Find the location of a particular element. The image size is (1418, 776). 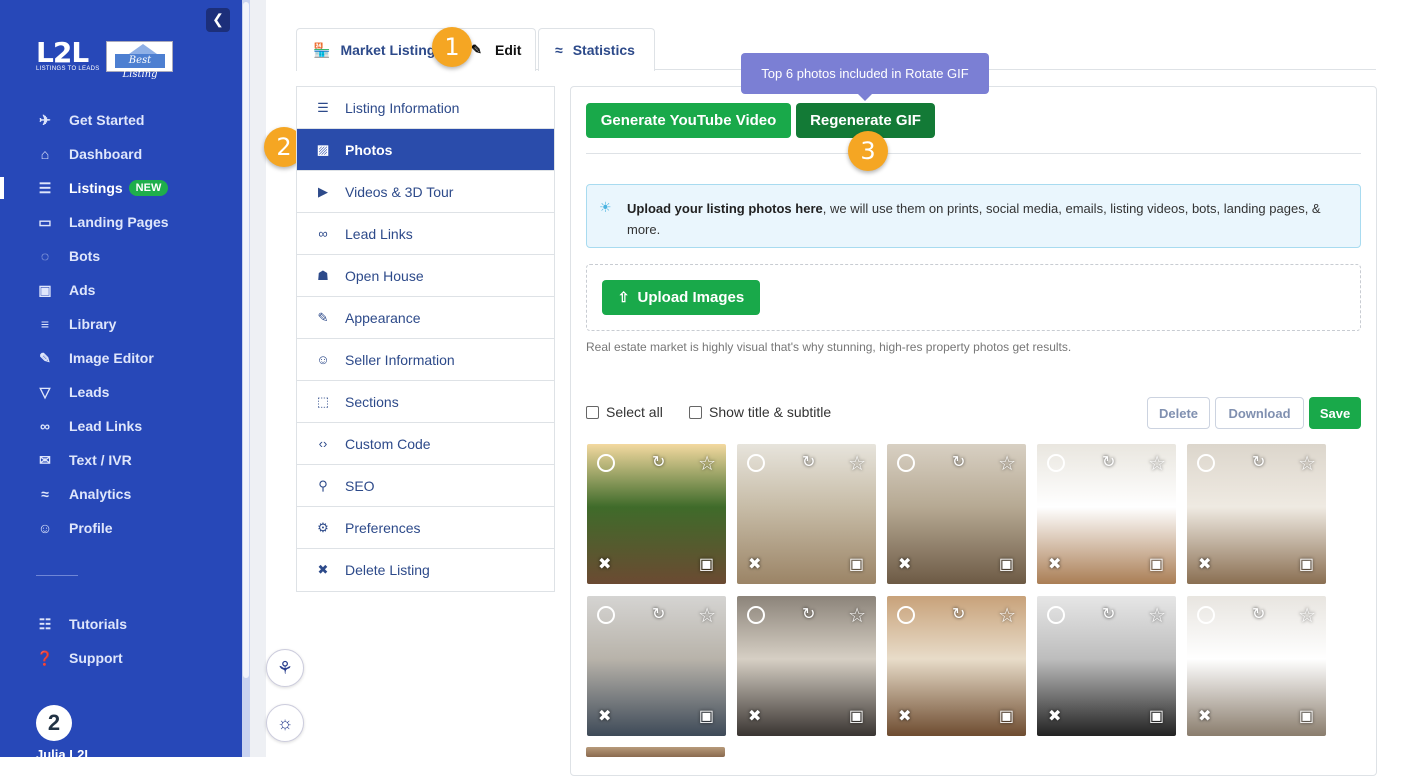

menu-item-photos: ▨ Photos is located at coordinates (425, 150).